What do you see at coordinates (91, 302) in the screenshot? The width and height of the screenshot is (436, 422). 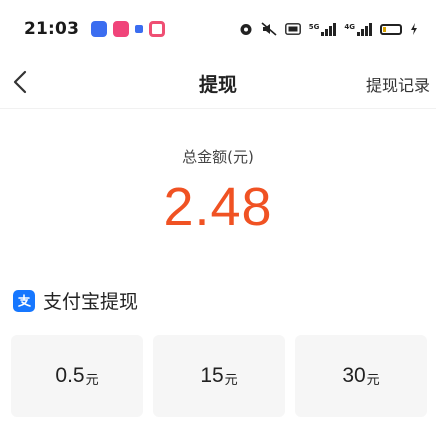 I see `section-title: 支付宝提现` at bounding box center [91, 302].